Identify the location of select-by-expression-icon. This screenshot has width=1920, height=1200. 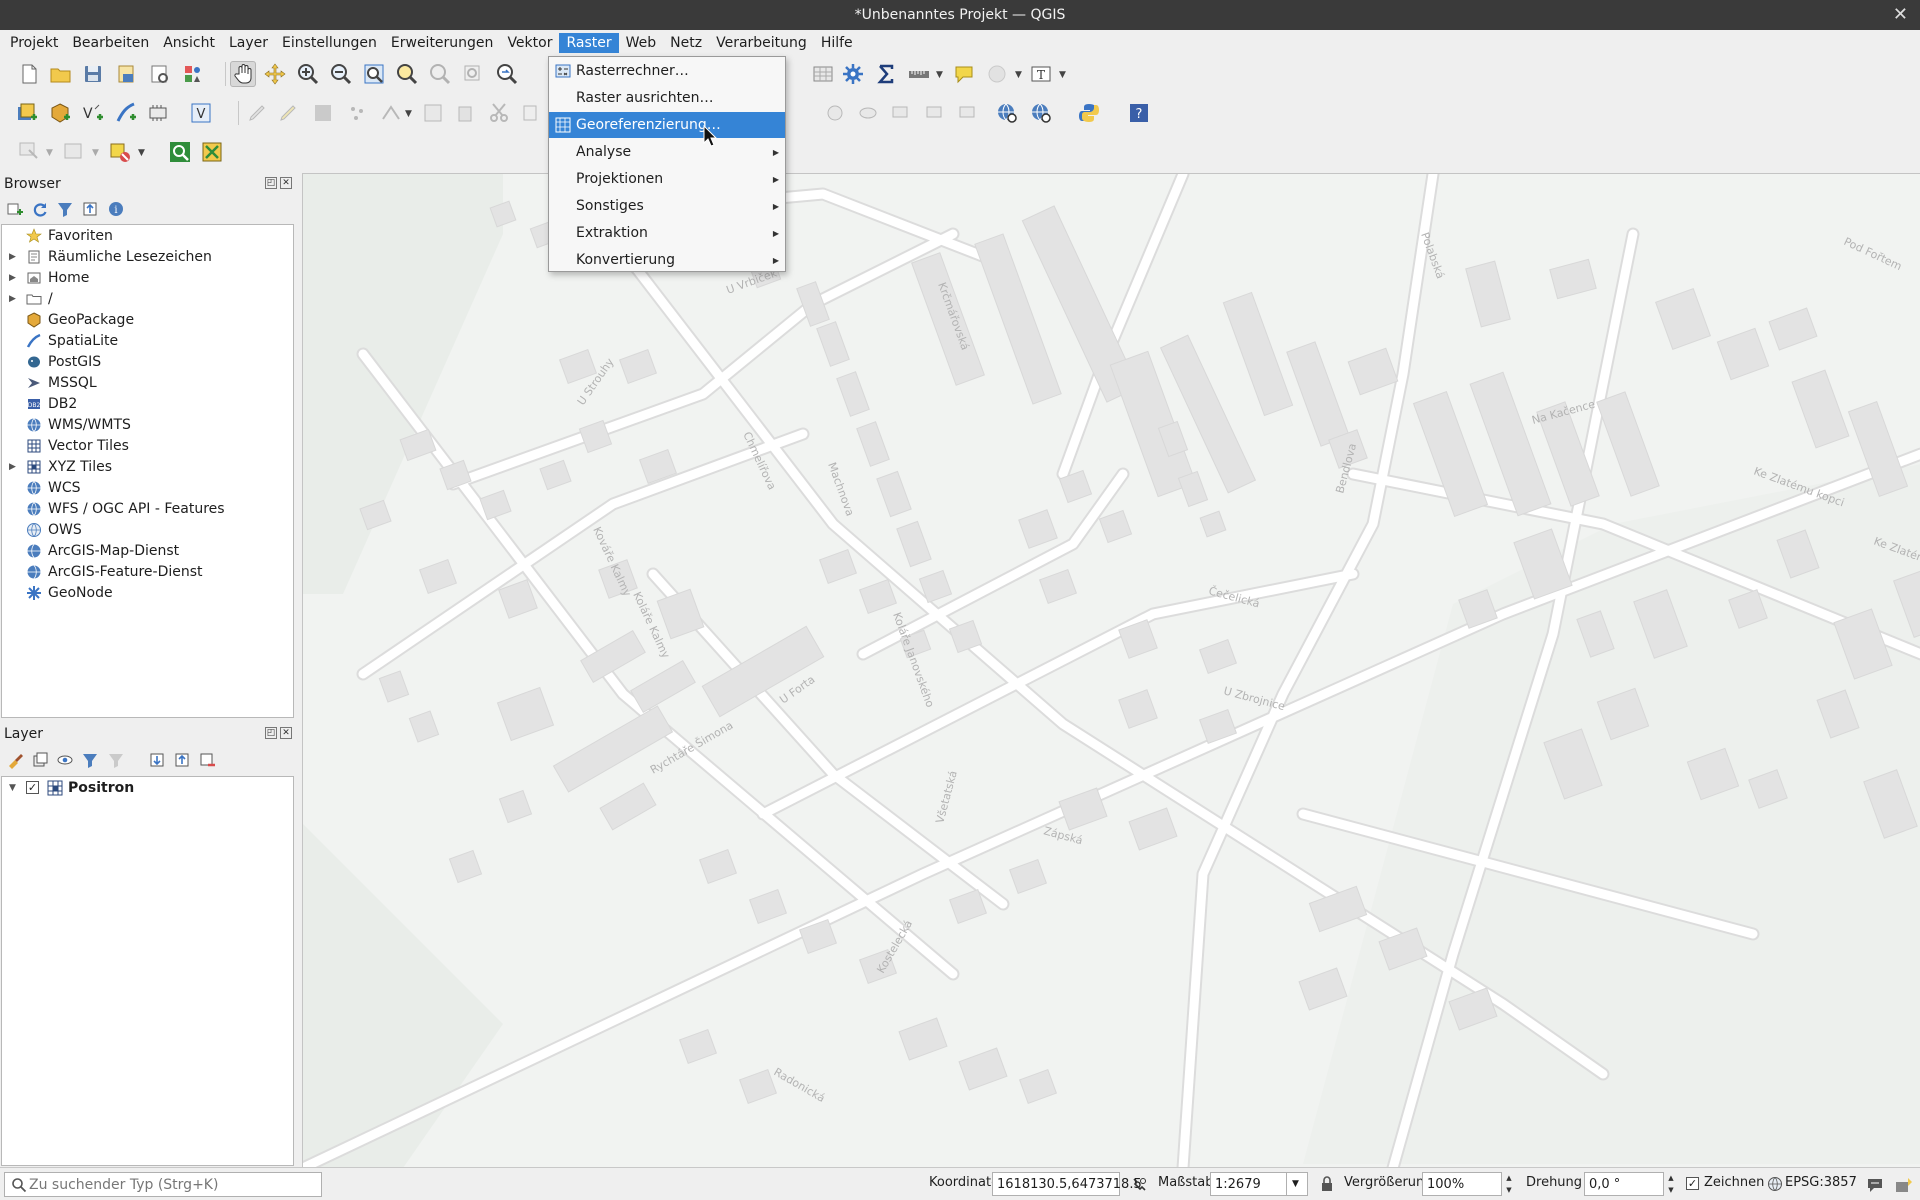
(73, 152).